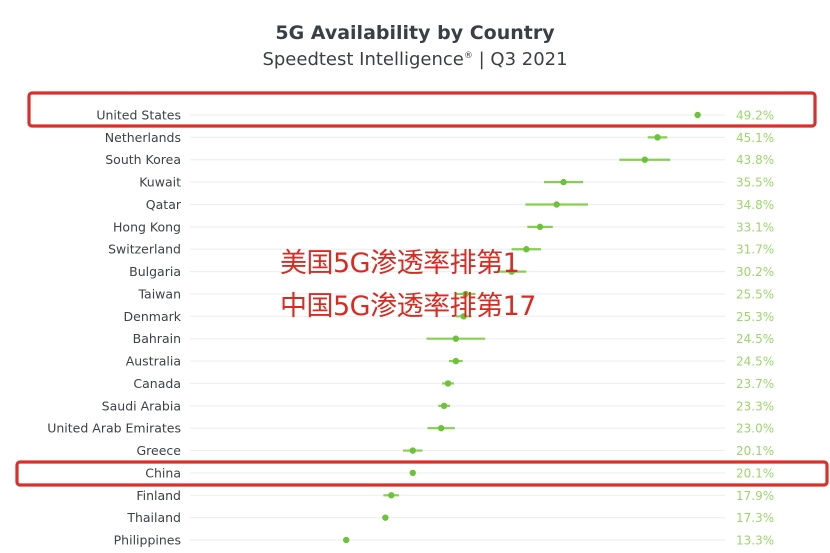 The image size is (830, 553). Describe the element at coordinates (138, 115) in the screenshot. I see `country-label: United States` at that location.